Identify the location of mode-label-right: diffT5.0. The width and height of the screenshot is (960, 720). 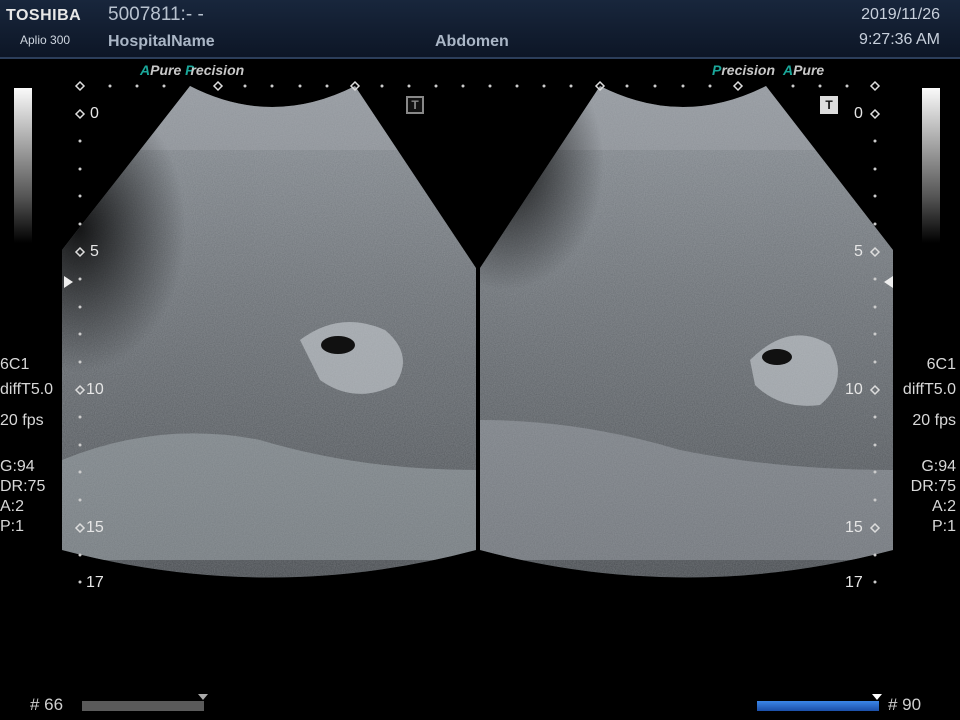
(929, 389).